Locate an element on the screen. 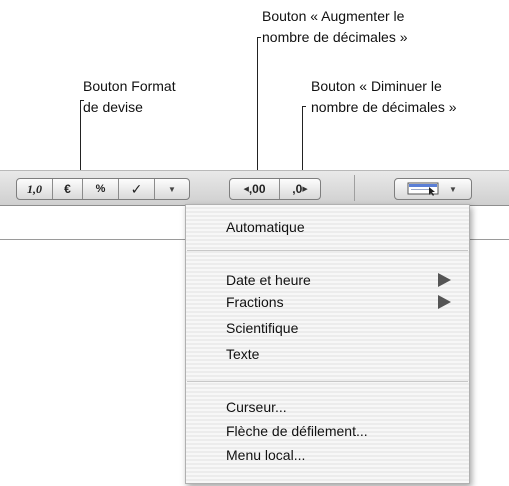  menu-item-texte: Texte is located at coordinates (242, 354).